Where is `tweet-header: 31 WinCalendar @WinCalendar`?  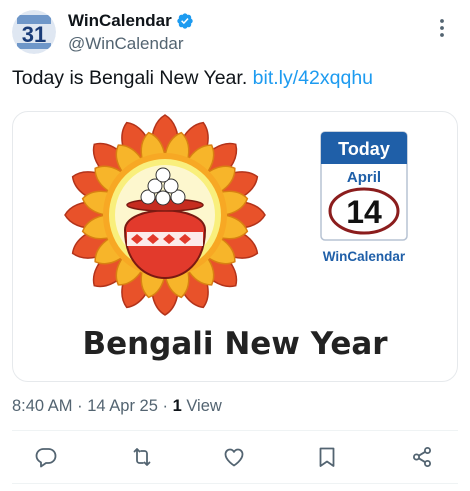
tweet-header: 31 WinCalendar @WinCalendar is located at coordinates (235, 33).